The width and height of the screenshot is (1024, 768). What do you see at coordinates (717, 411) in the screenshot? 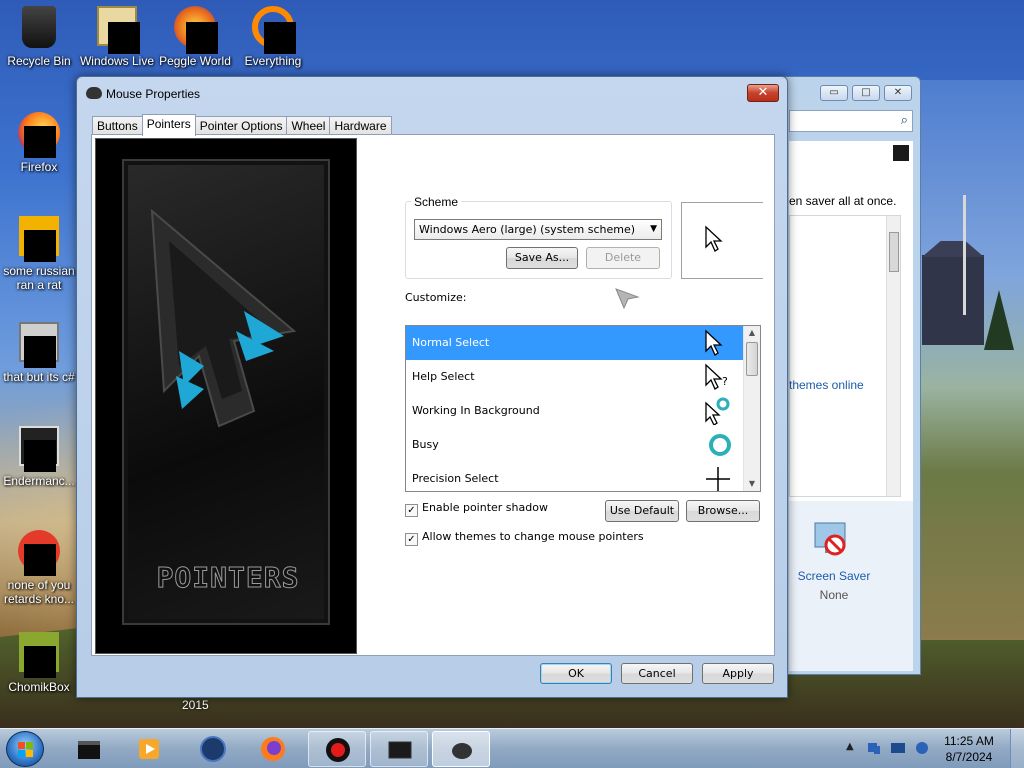
I see `working-cursor-icon` at bounding box center [717, 411].